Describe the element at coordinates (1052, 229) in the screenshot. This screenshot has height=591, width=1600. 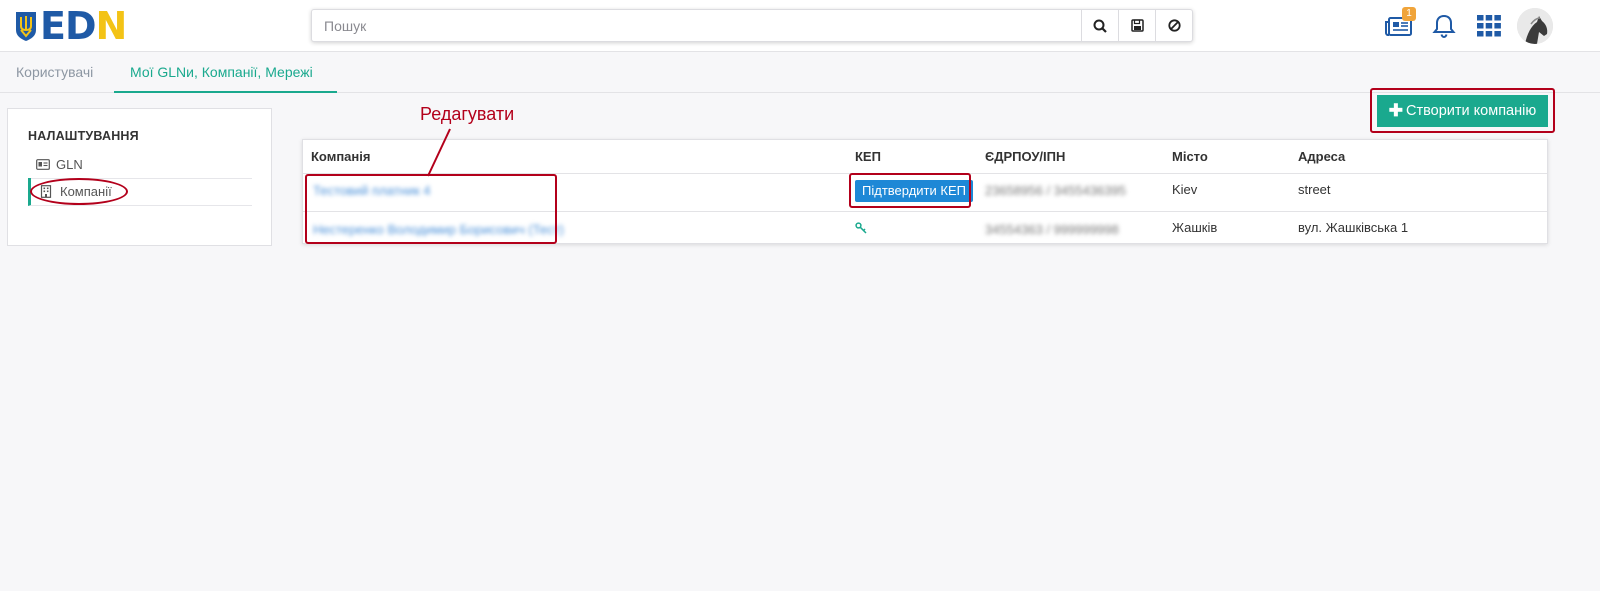
I see `edrpou-value: 34554363 / 999999998` at that location.